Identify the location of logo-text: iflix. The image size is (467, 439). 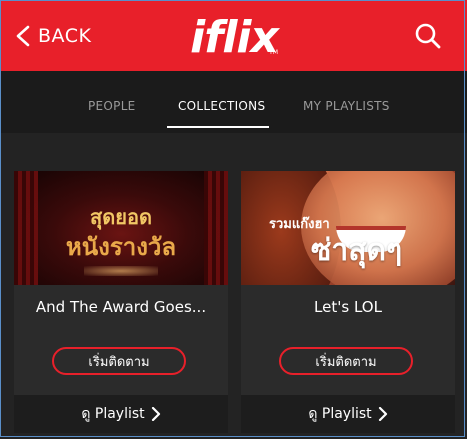
(234, 37).